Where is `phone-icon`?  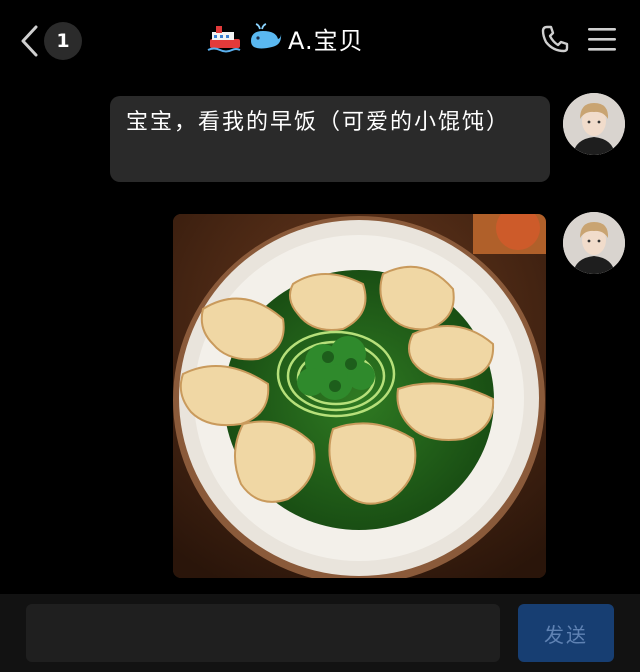
phone-icon is located at coordinates (555, 39).